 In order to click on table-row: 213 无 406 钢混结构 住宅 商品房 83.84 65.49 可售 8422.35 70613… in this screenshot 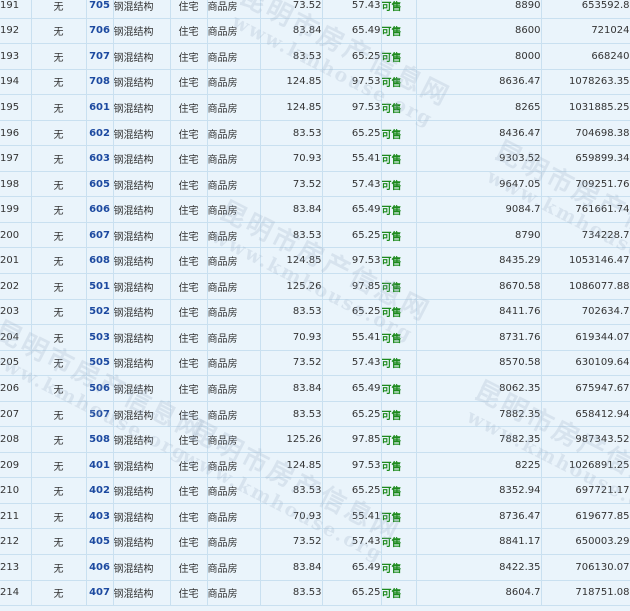, I will do `click(315, 567)`.